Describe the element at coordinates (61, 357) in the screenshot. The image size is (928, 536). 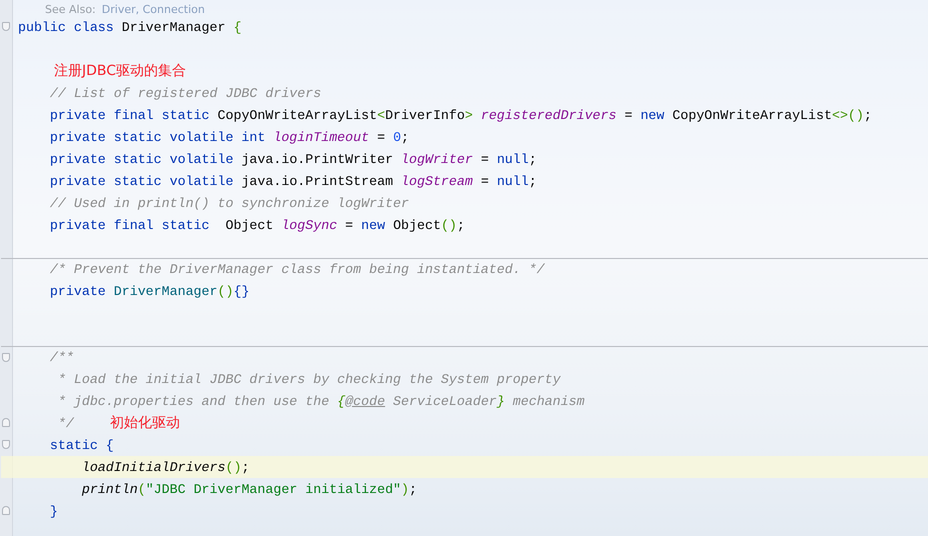
I see `code-line: /**` at that location.